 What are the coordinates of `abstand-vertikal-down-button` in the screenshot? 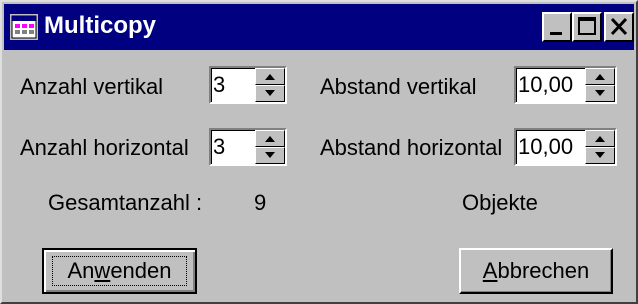 It's located at (600, 93).